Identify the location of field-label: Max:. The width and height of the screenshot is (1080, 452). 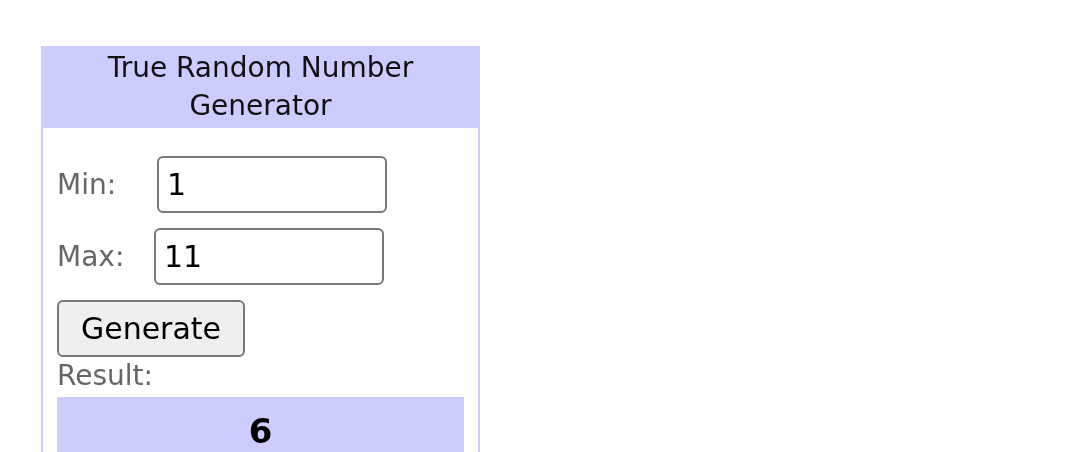
(91, 256).